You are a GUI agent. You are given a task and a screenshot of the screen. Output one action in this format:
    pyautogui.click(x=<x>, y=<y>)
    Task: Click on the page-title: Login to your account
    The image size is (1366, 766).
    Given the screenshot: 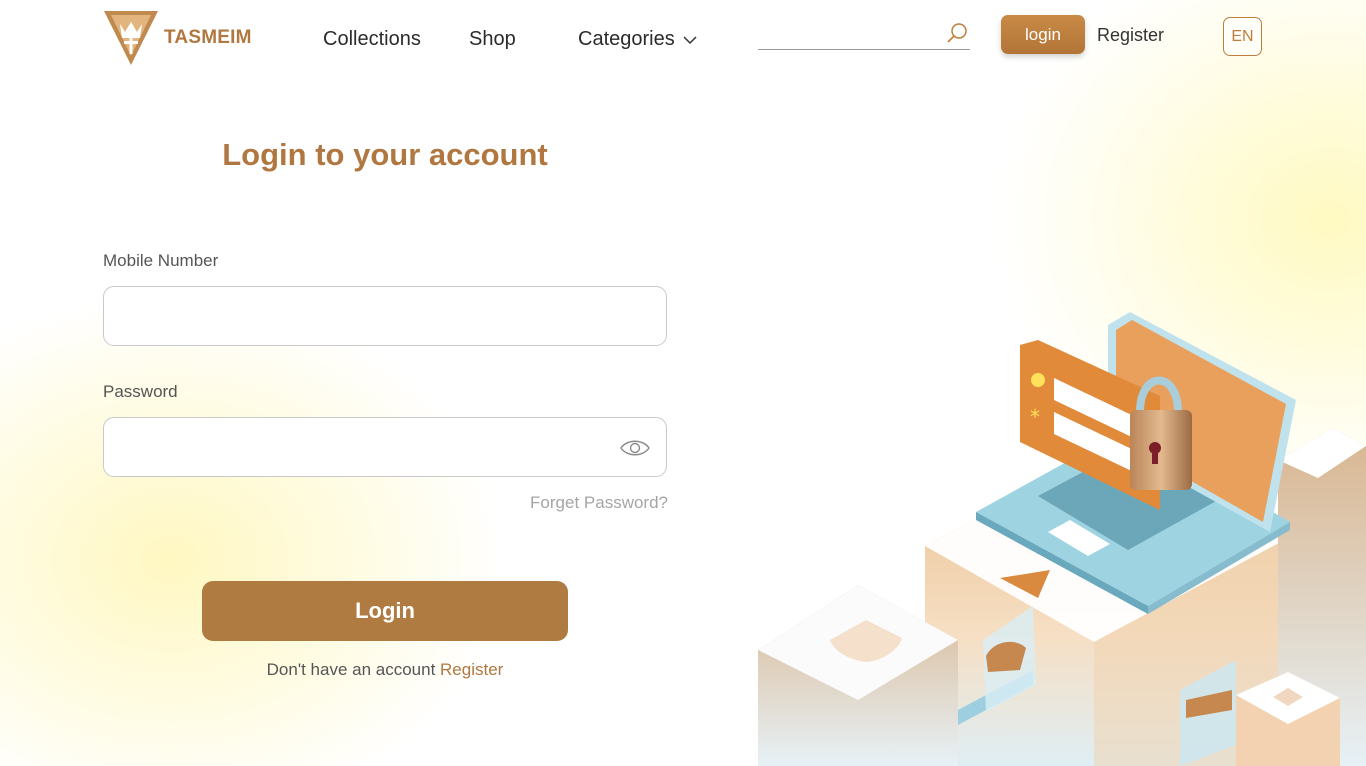 What is the action you would take?
    pyautogui.click(x=385, y=154)
    